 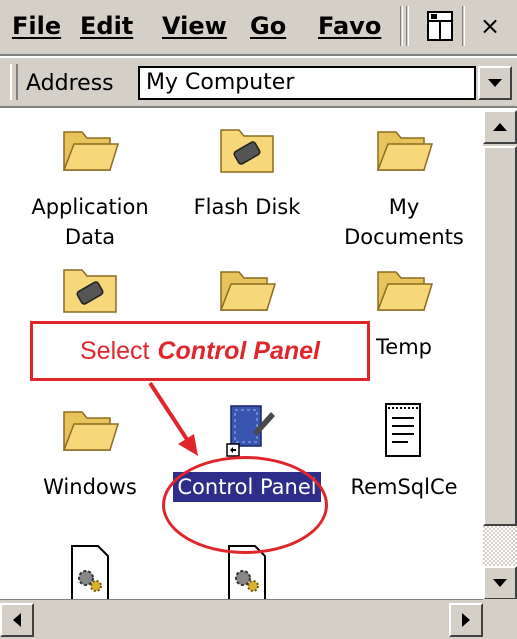 I want to click on folder-flash-disk: Flash Disk, so click(x=247, y=172).